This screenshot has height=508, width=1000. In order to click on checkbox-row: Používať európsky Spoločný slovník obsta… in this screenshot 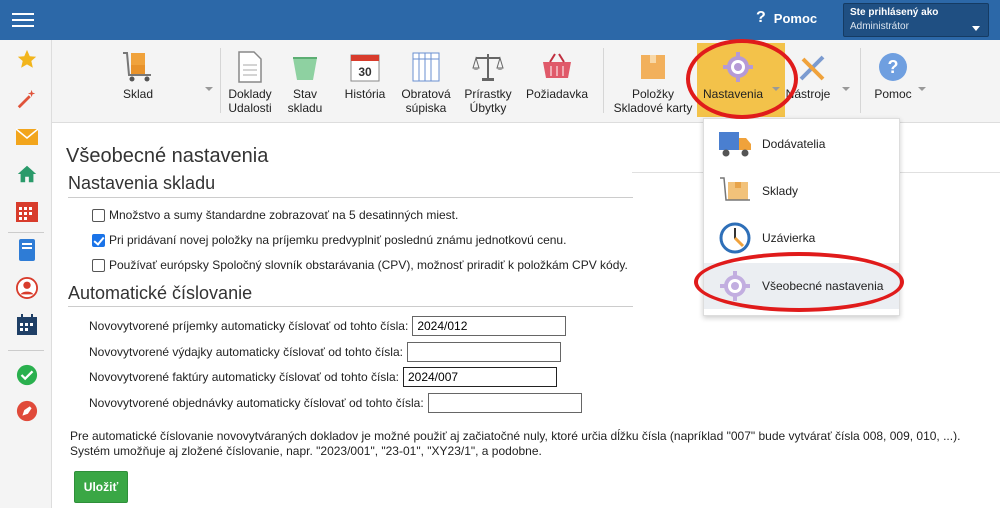, I will do `click(360, 265)`.